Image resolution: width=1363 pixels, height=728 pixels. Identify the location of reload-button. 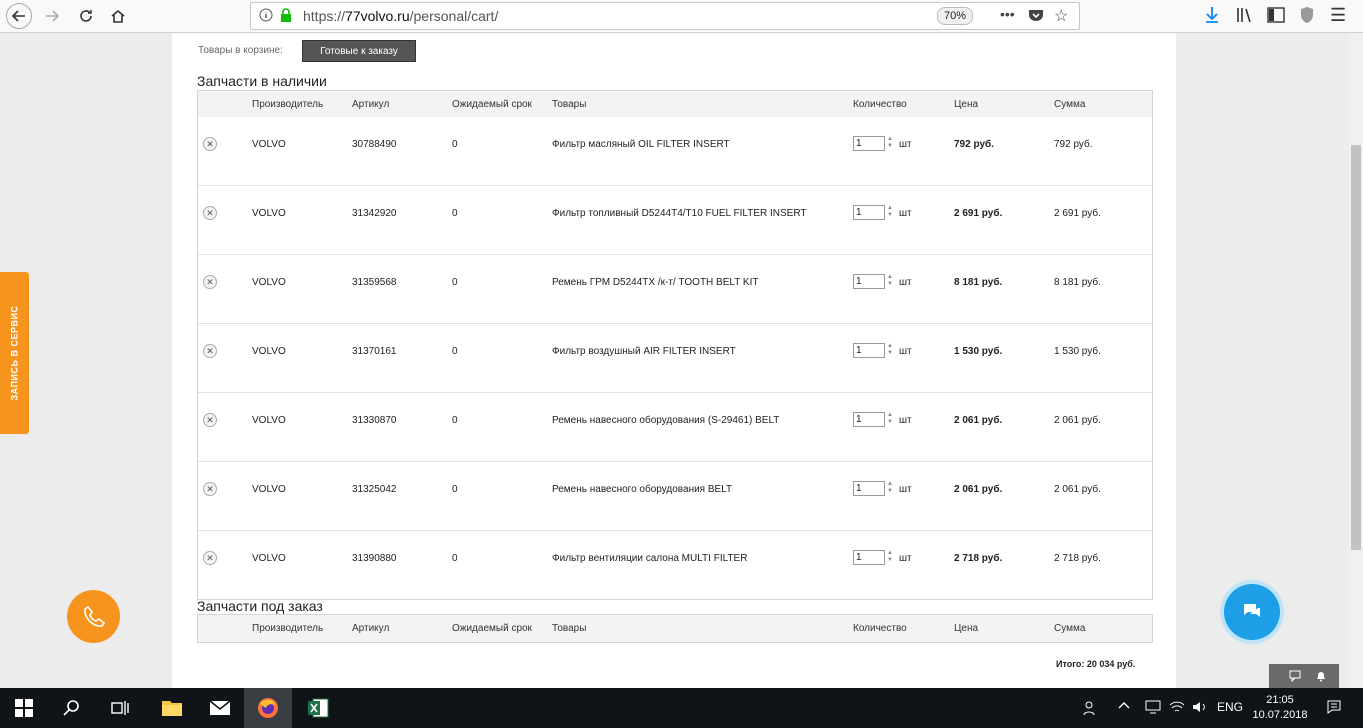
(86, 16).